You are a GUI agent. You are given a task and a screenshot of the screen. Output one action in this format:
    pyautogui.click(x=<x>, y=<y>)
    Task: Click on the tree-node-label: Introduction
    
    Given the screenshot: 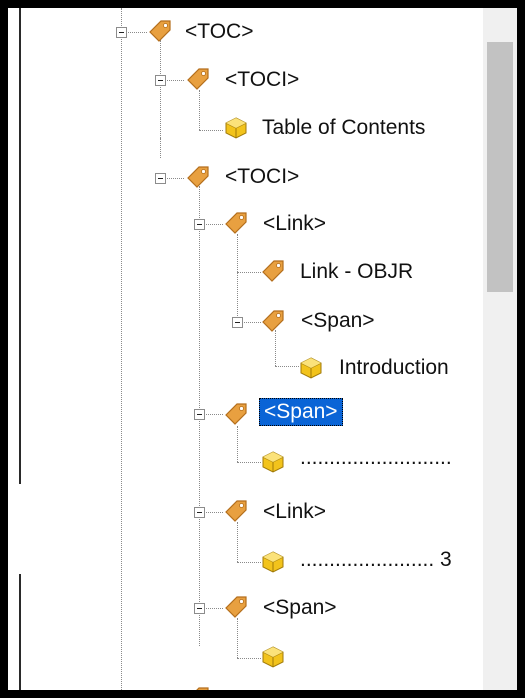 What is the action you would take?
    pyautogui.click(x=394, y=368)
    